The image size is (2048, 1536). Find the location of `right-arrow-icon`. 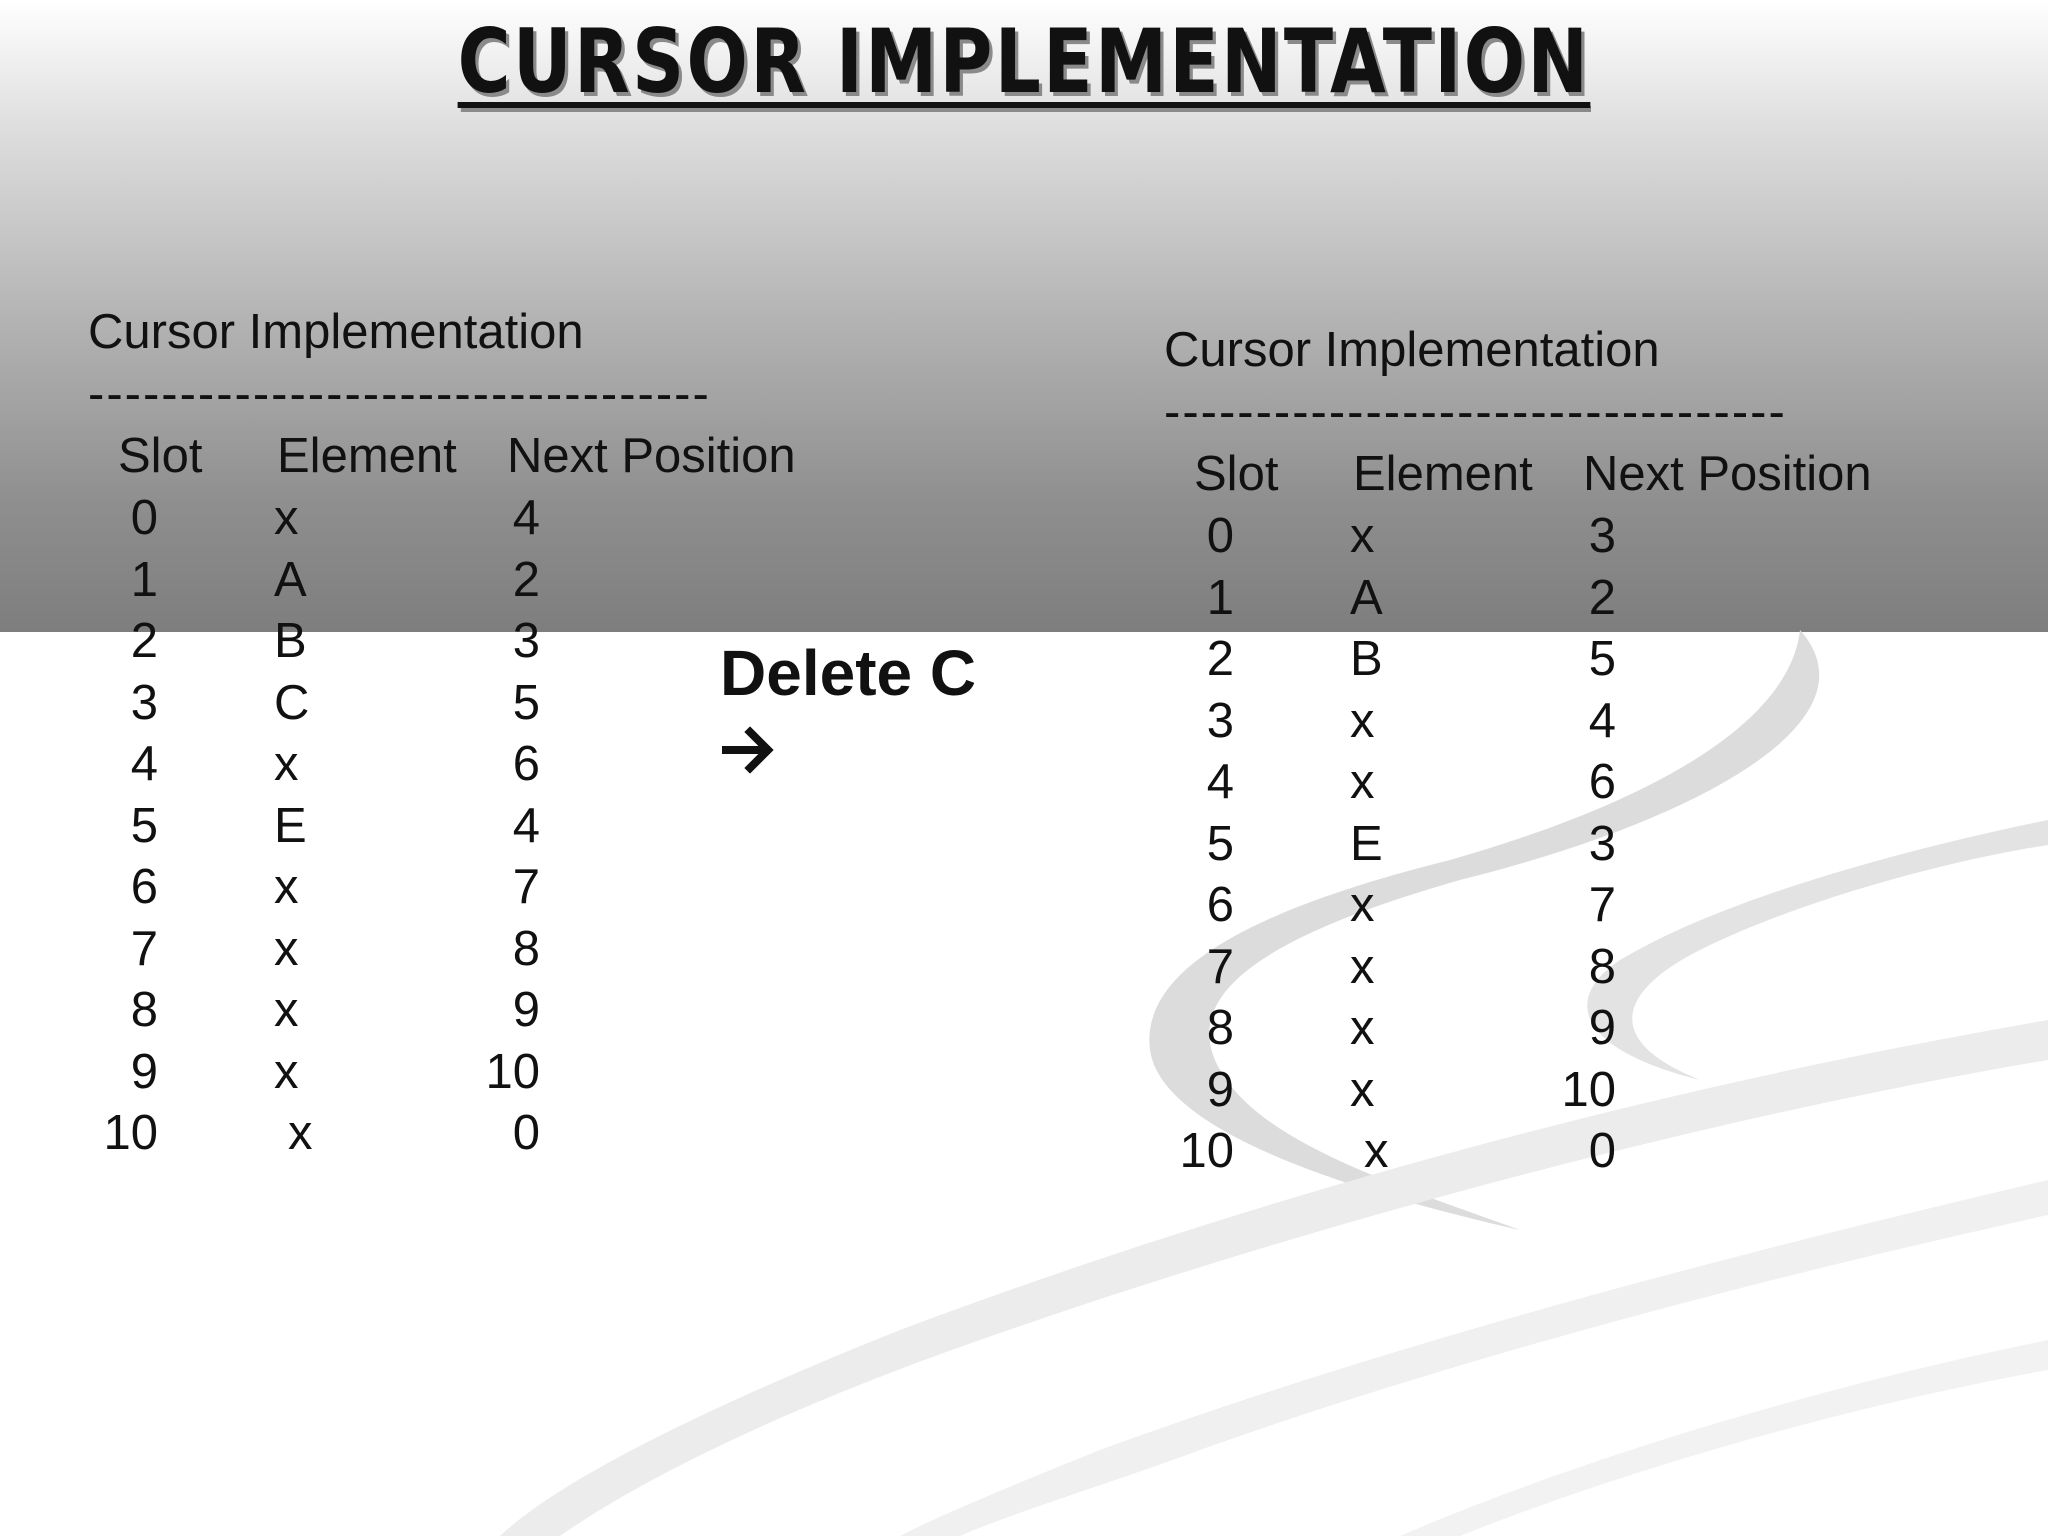

right-arrow-icon is located at coordinates (748, 750).